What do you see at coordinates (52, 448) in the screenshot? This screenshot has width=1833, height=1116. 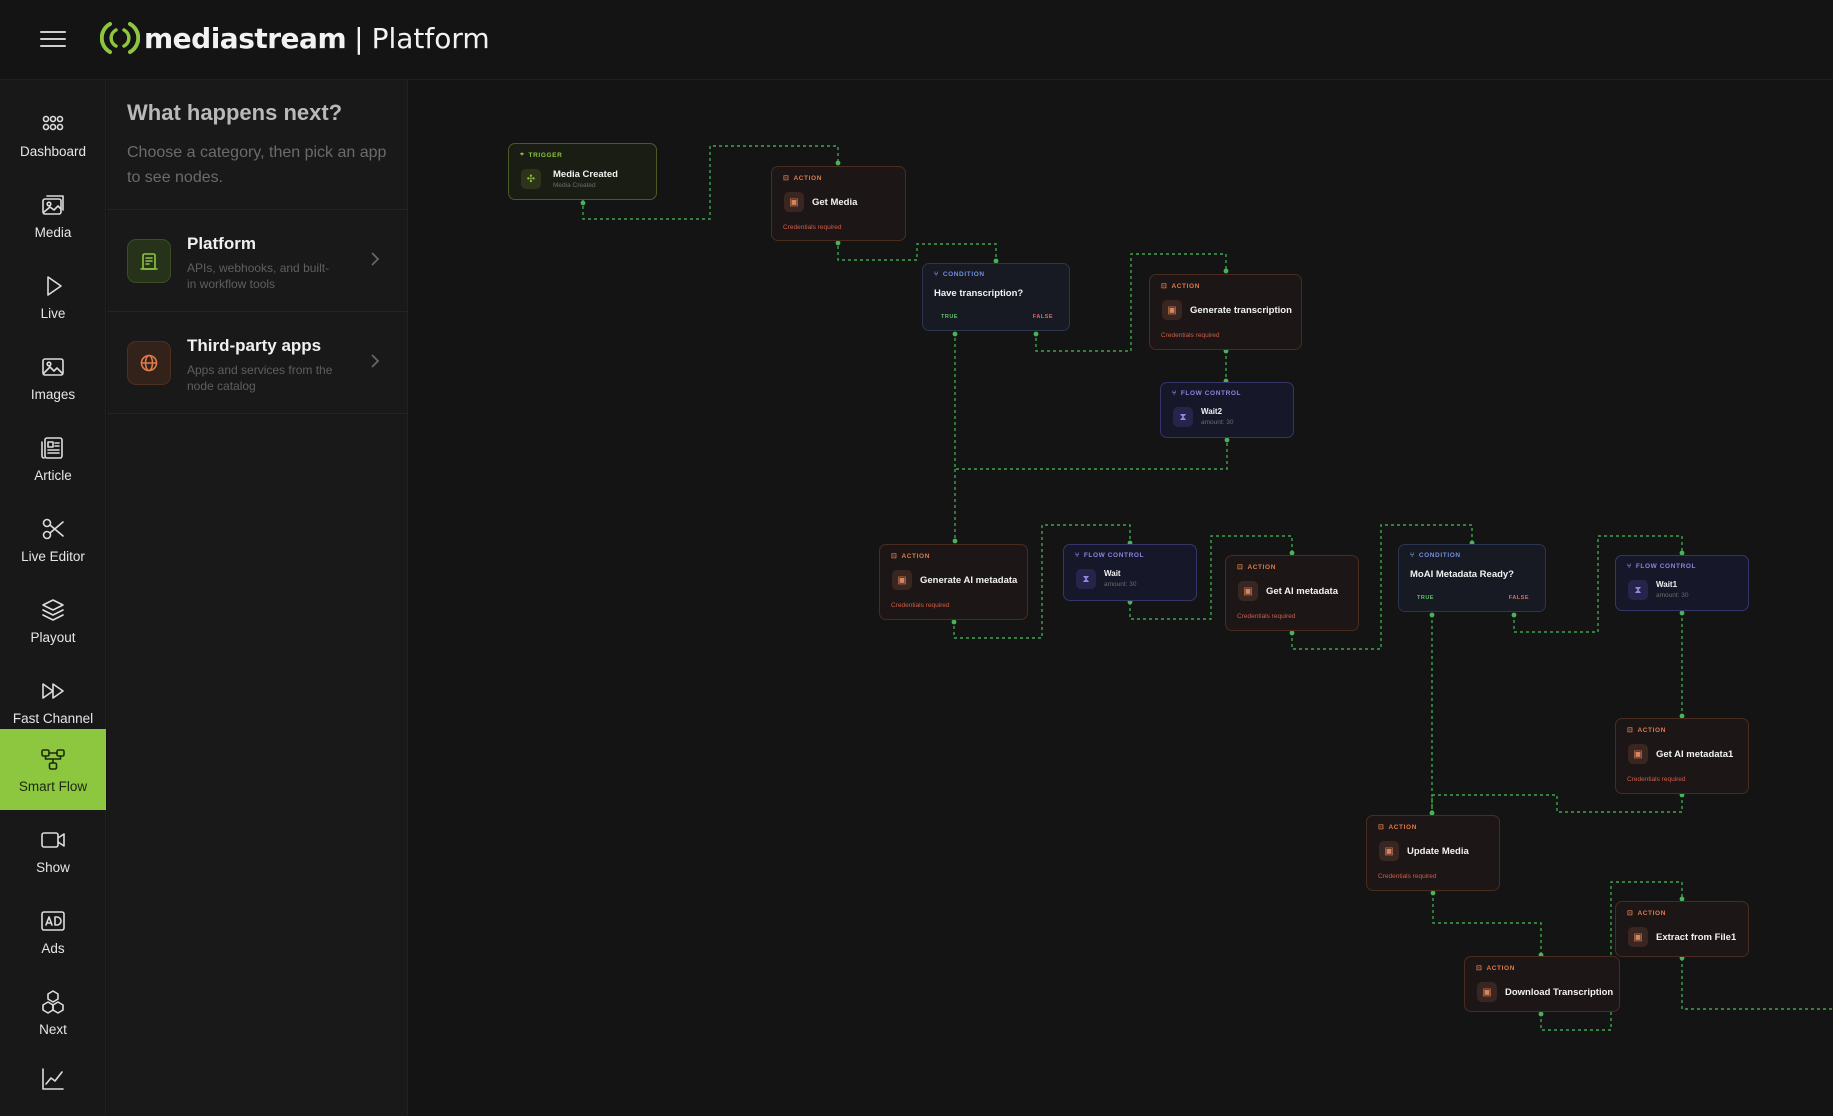 I see `article-icon` at bounding box center [52, 448].